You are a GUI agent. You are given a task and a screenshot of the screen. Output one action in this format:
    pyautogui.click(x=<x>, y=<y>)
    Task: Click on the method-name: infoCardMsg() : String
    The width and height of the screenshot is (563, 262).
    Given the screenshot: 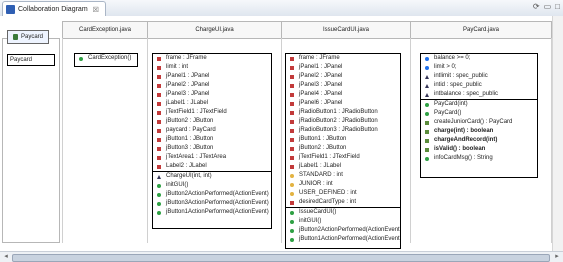 What is the action you would take?
    pyautogui.click(x=463, y=158)
    